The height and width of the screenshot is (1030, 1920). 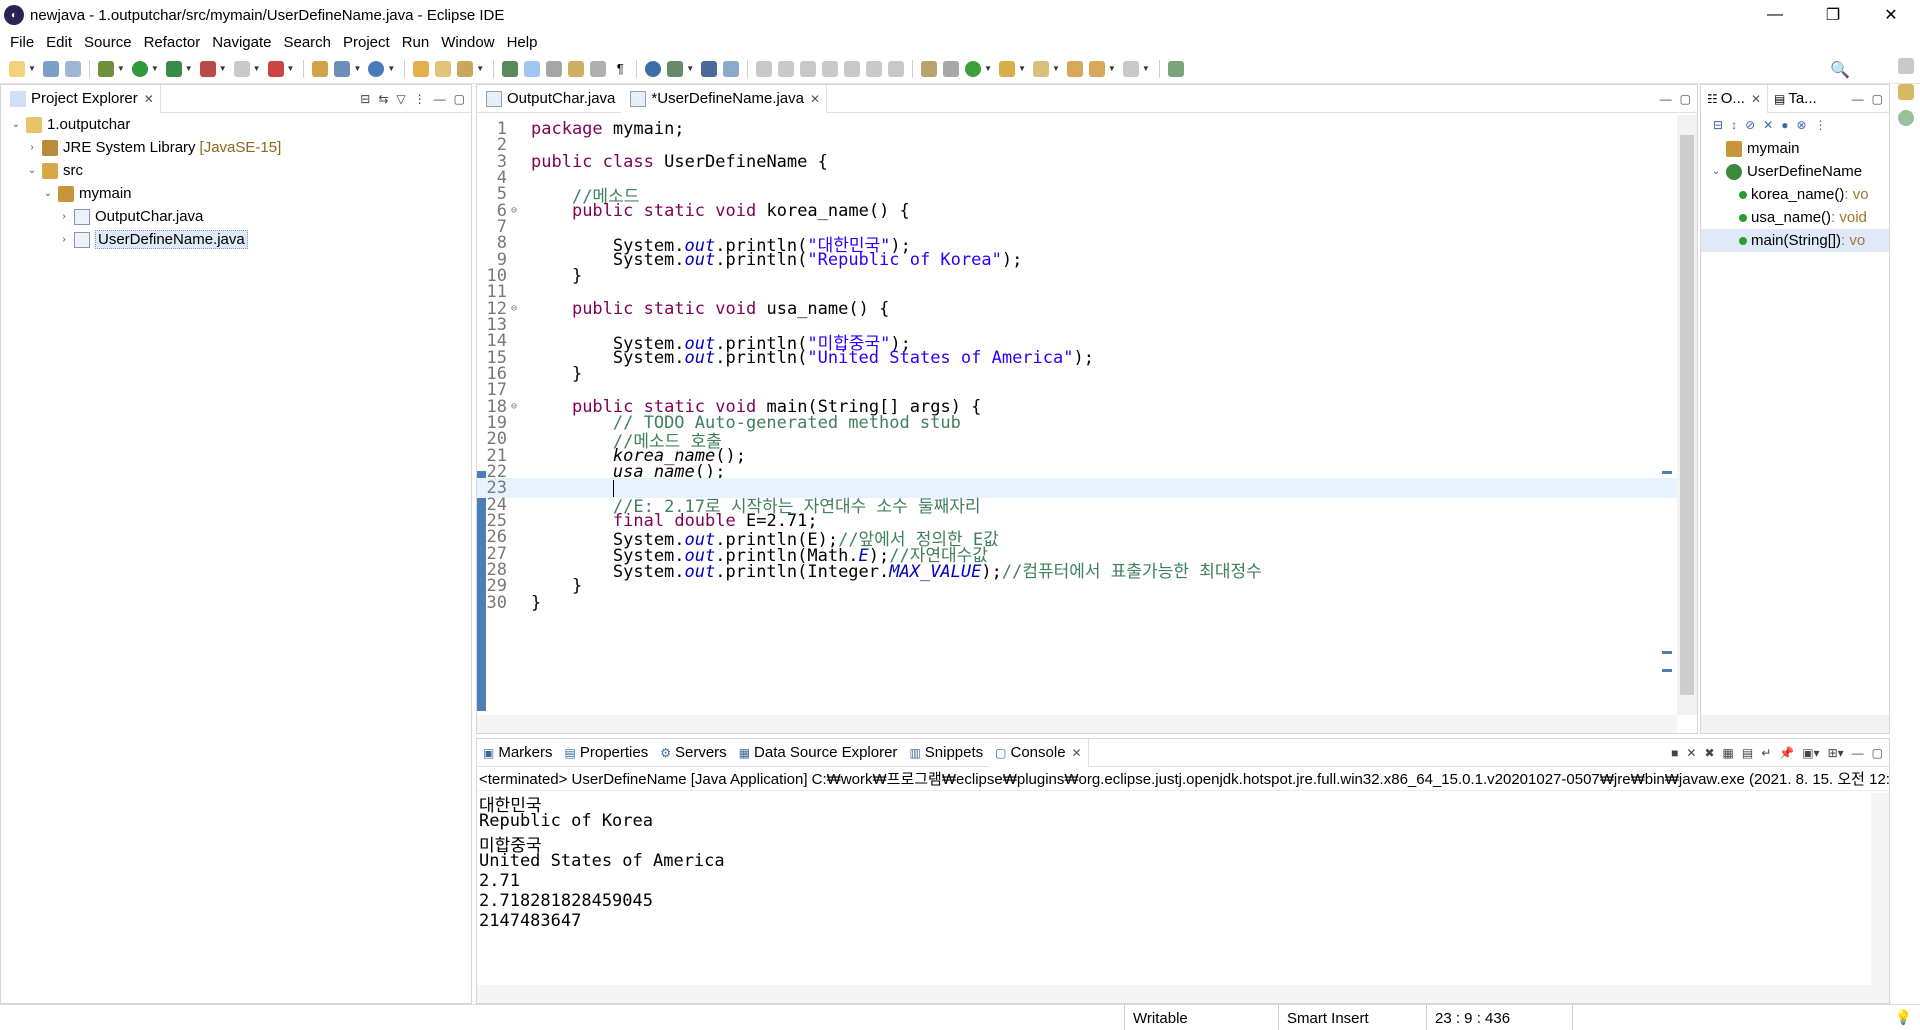 What do you see at coordinates (22, 42) in the screenshot?
I see `menu-file: File` at bounding box center [22, 42].